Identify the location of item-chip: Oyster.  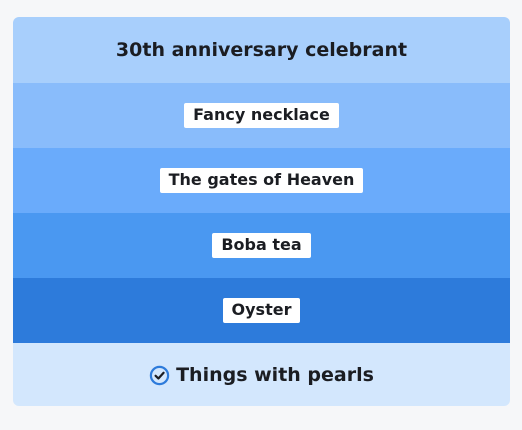
(261, 310).